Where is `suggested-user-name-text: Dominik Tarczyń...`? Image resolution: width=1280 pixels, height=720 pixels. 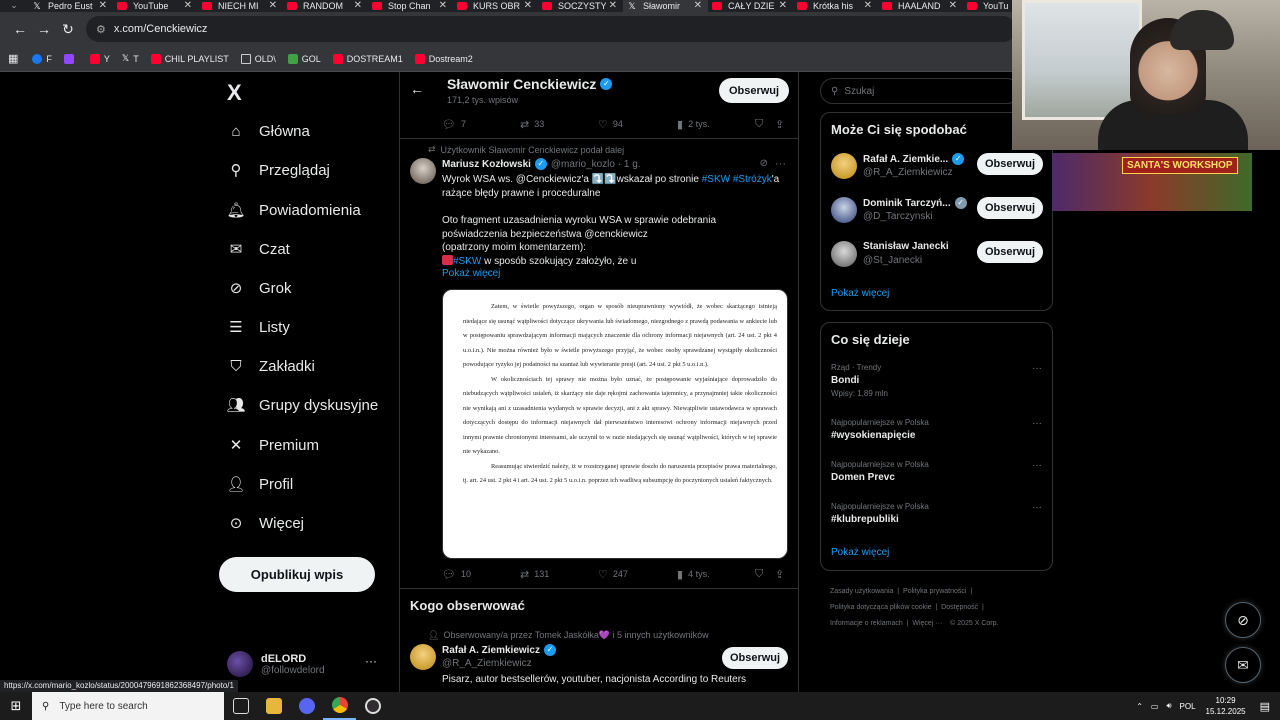 suggested-user-name-text: Dominik Tarczyń... is located at coordinates (907, 203).